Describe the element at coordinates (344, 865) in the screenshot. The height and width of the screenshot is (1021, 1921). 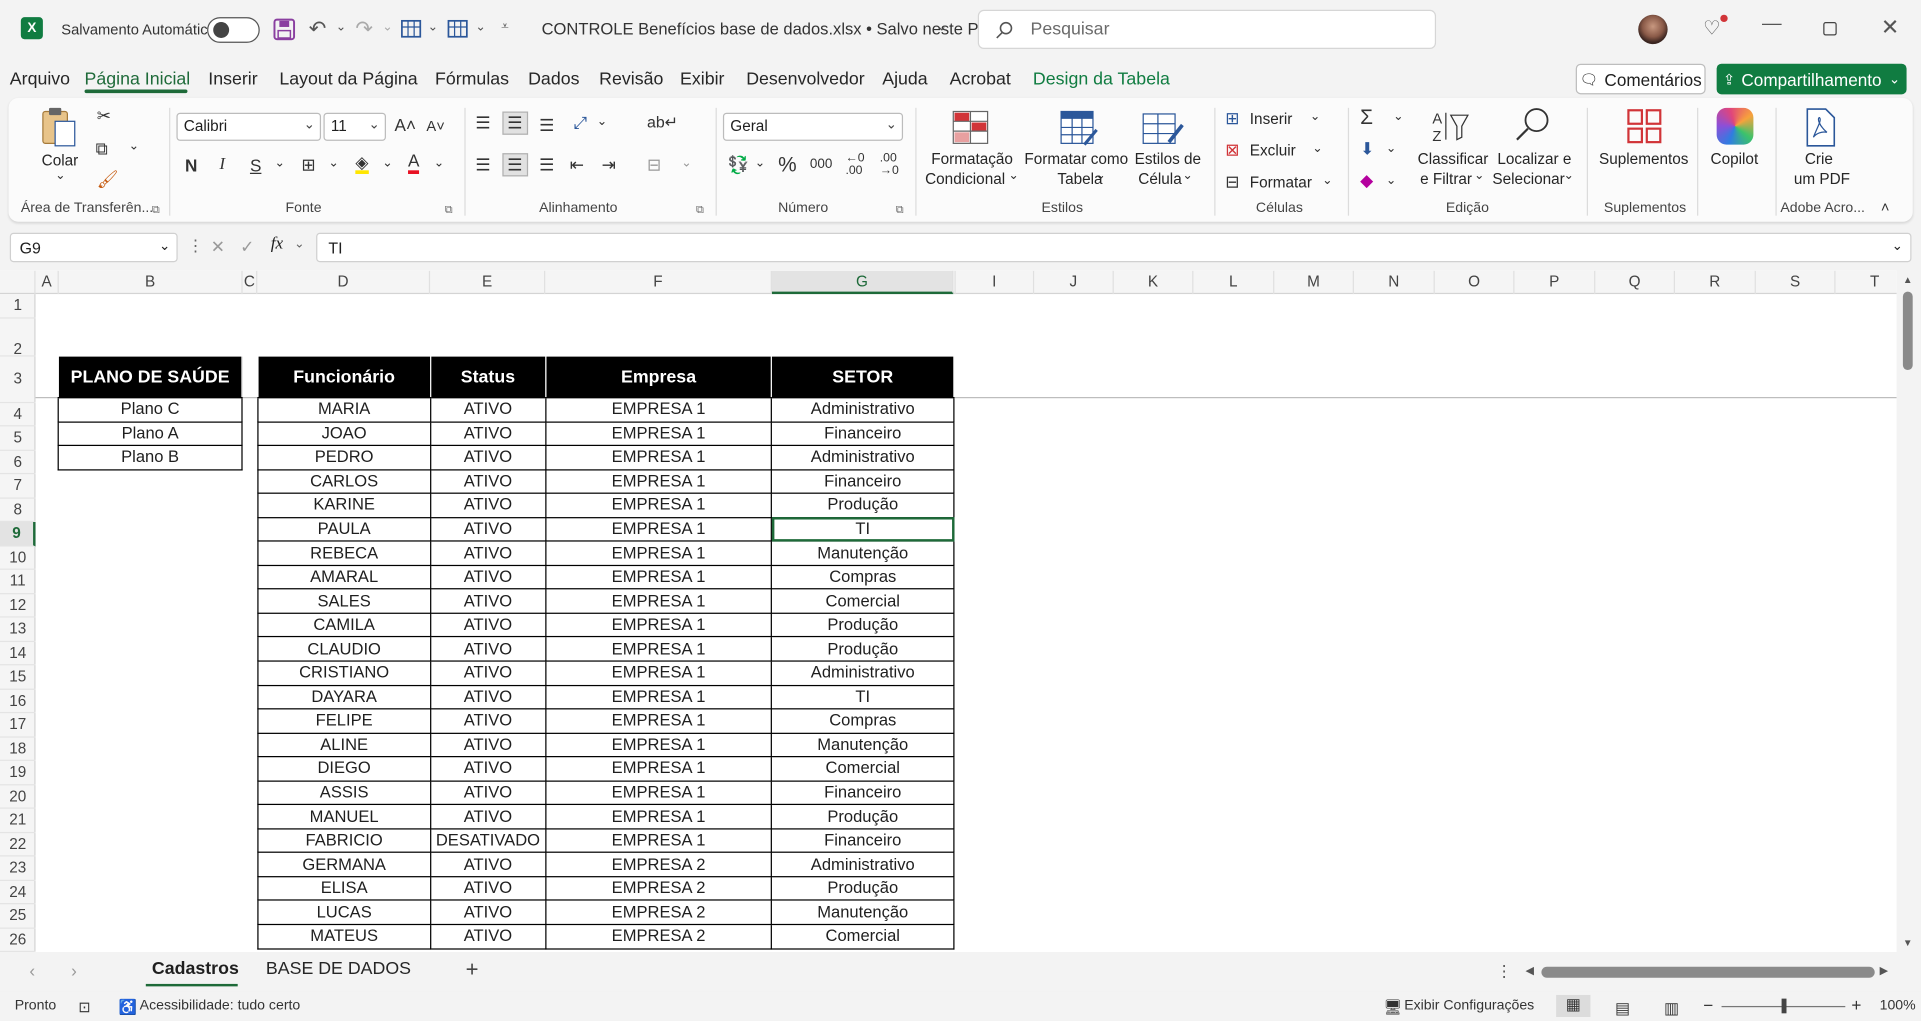
I see `employee-name-cell: GERMANA` at that location.